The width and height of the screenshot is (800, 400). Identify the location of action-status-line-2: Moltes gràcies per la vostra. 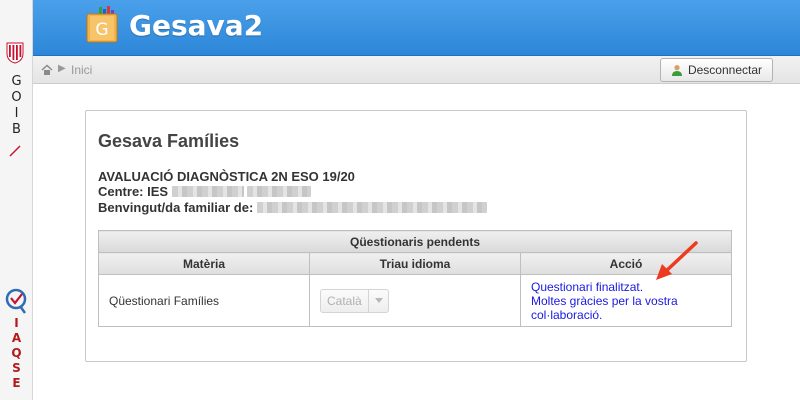
(604, 300).